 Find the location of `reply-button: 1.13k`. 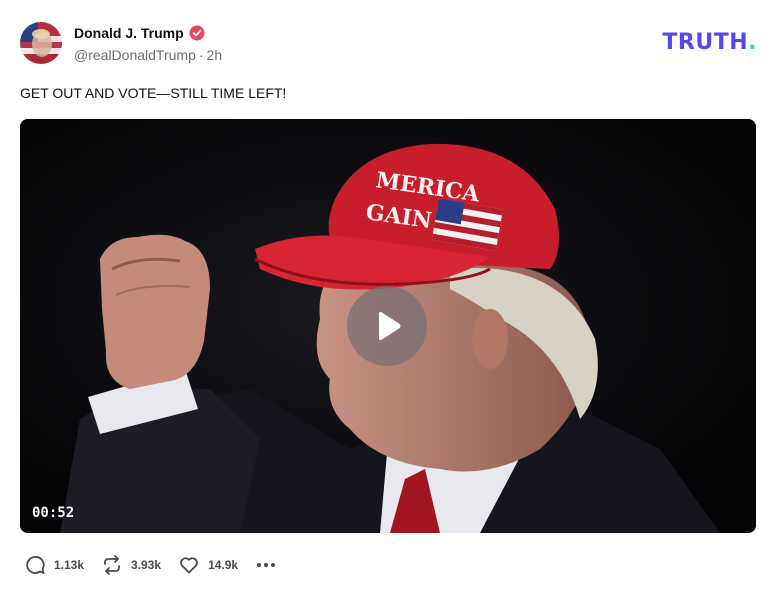

reply-button: 1.13k is located at coordinates (54, 565).